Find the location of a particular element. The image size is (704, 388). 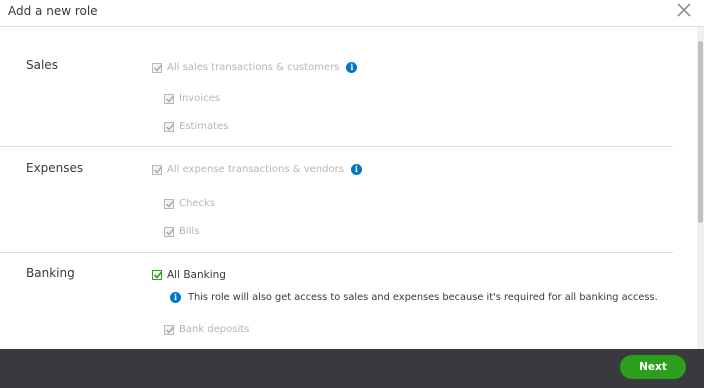

section-label-banking: Banking is located at coordinates (50, 273).